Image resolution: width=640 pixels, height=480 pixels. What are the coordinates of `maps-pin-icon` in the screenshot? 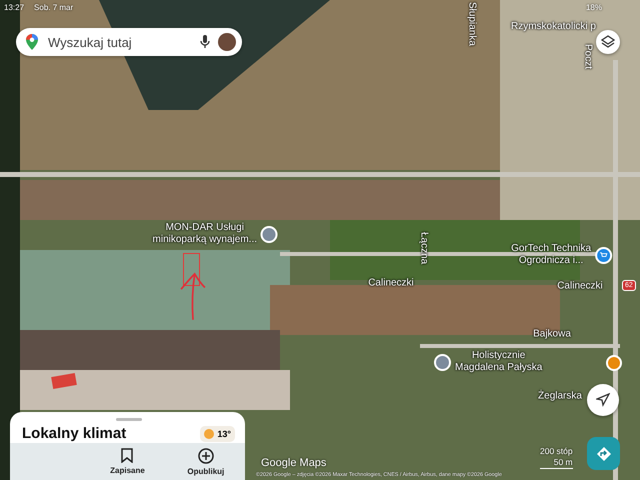 It's located at (32, 42).